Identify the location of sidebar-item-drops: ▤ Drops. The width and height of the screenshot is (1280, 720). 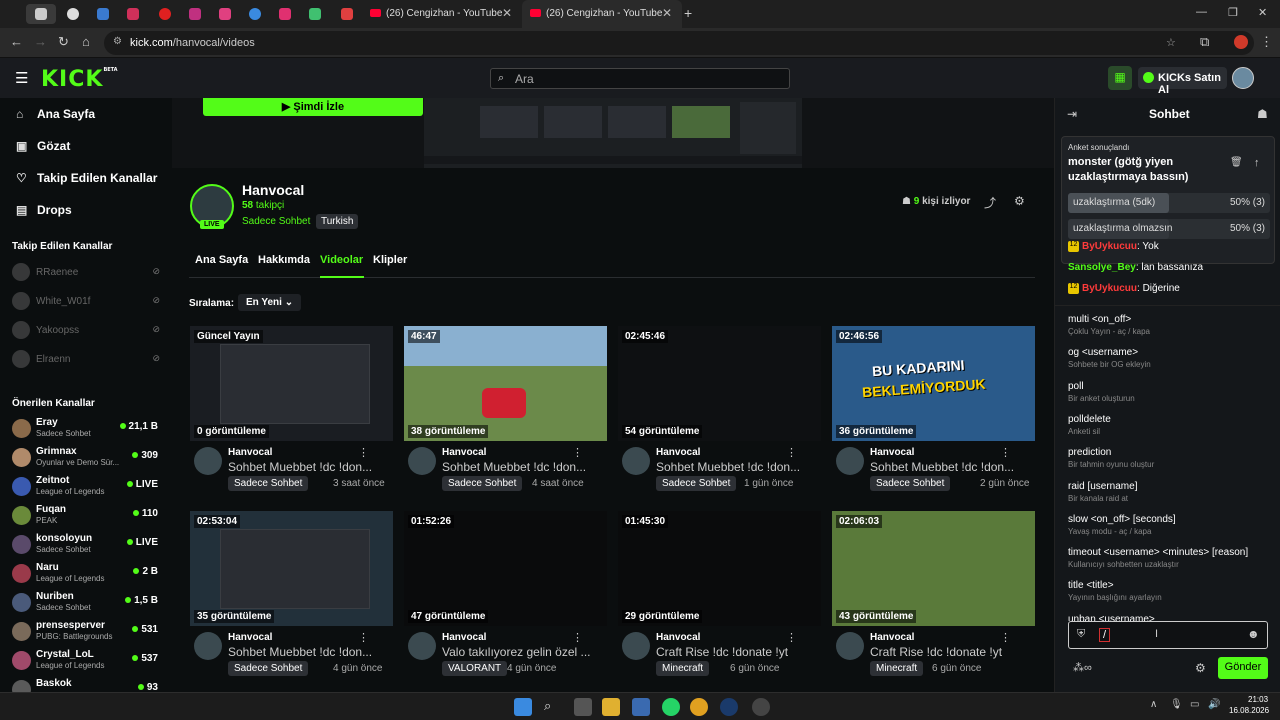
(44, 210).